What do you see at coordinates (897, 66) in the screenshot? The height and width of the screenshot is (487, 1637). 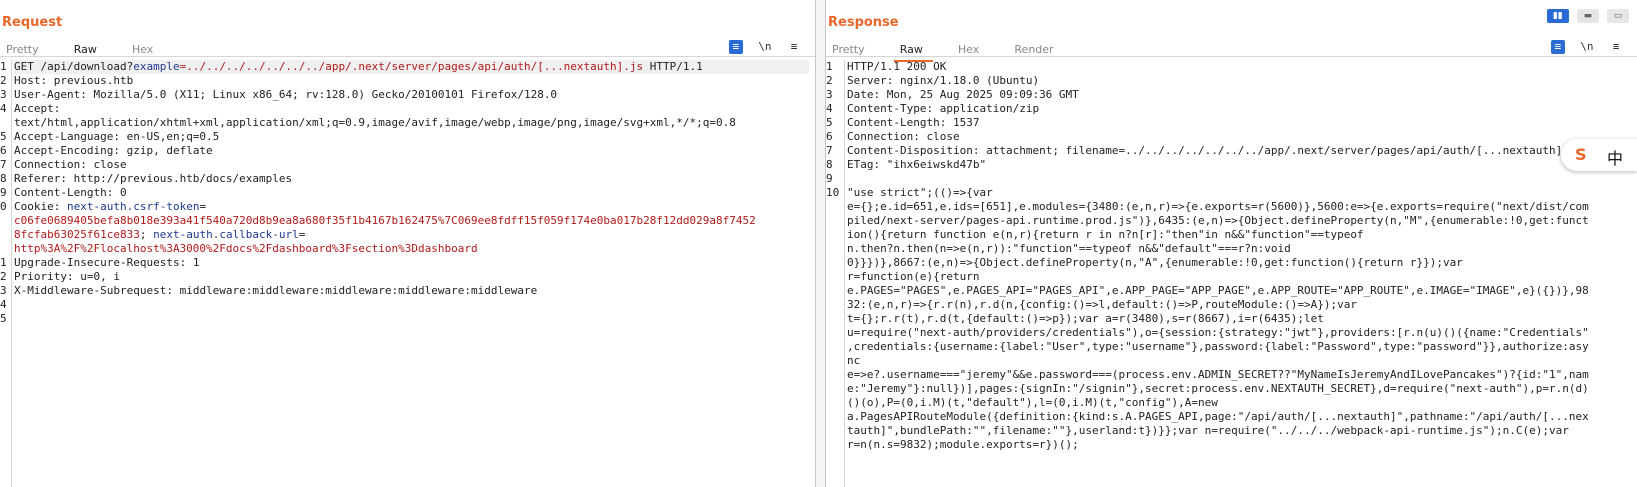 I see `code-line: HTTP/1.1 200 OK` at bounding box center [897, 66].